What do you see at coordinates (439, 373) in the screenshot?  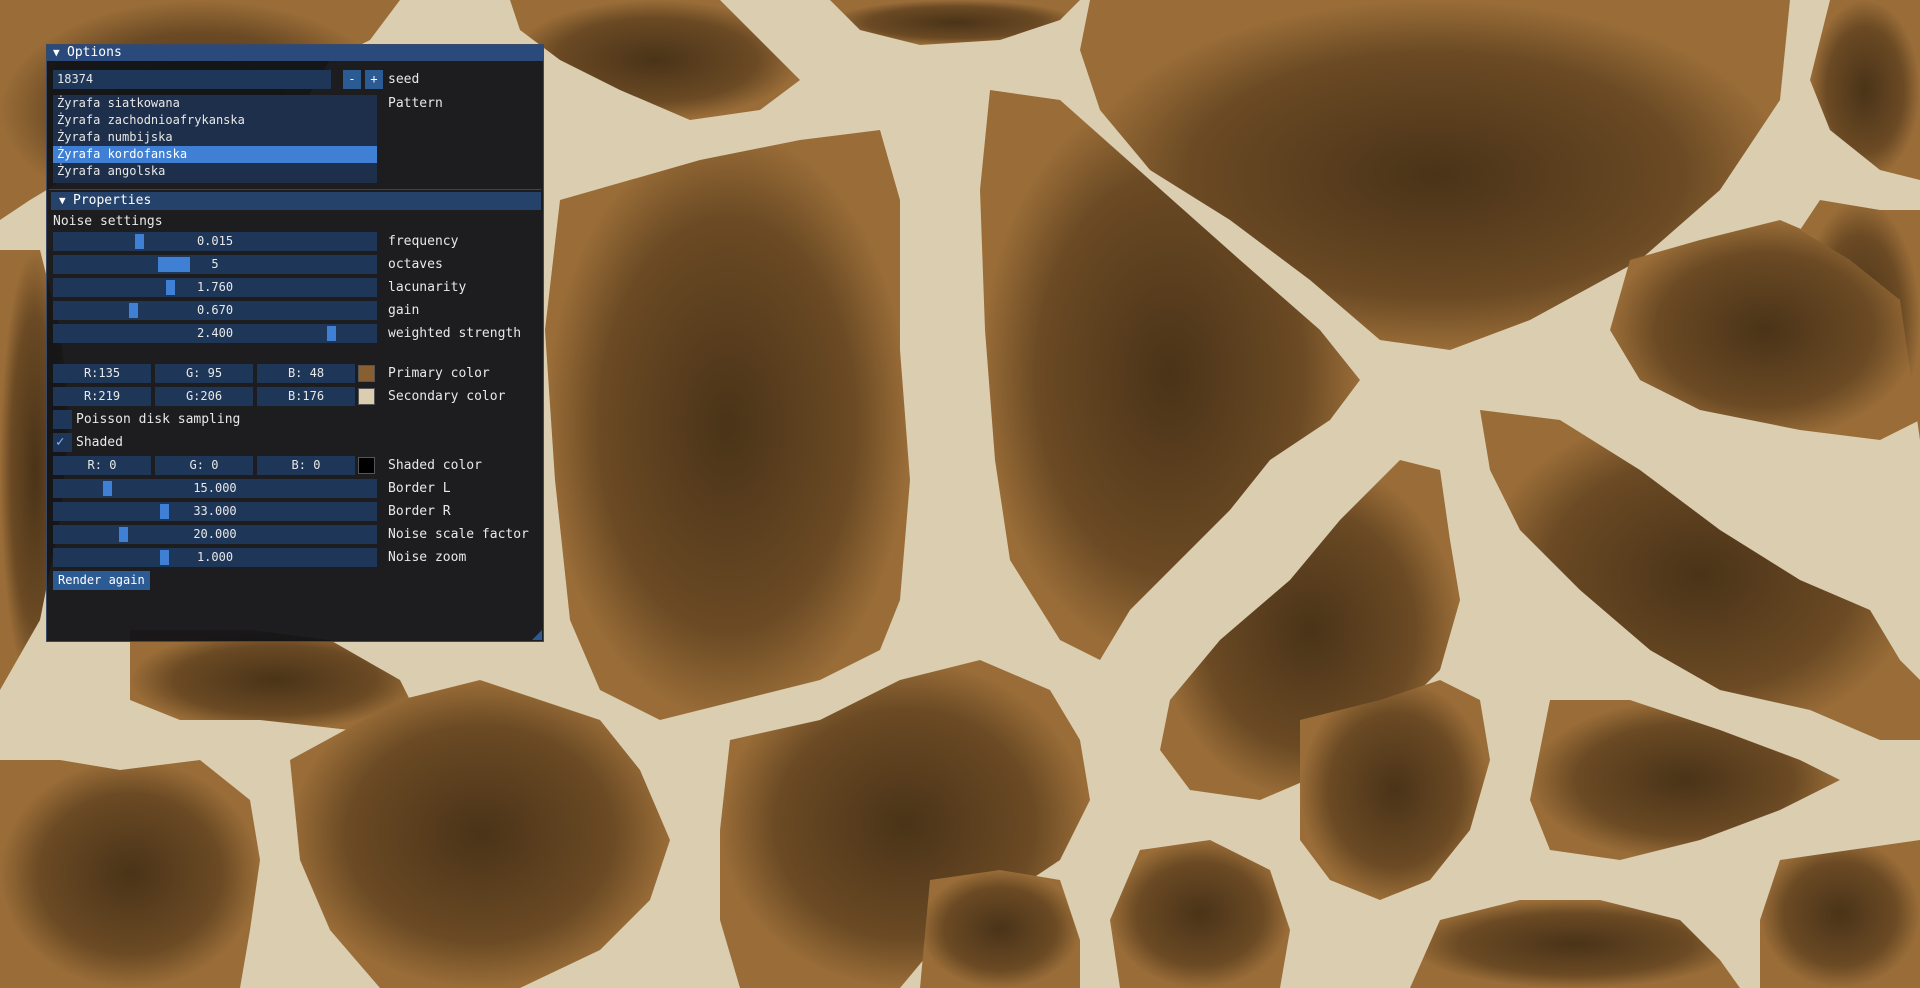 I see `primary-color-label: Primary color` at bounding box center [439, 373].